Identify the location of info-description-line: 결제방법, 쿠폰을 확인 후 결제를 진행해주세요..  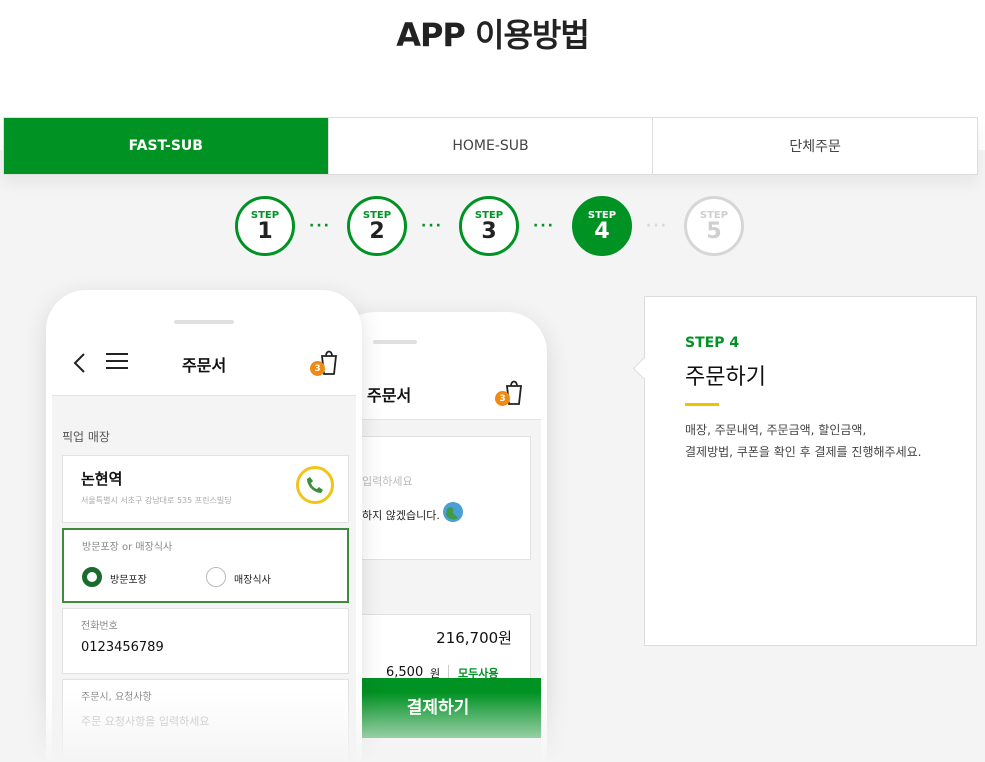
(803, 452).